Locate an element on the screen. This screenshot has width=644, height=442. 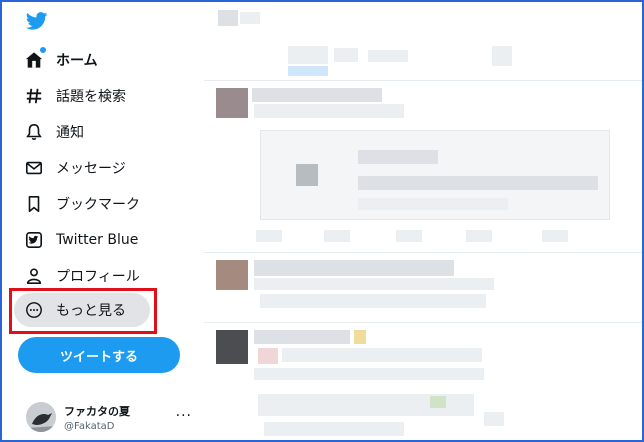
twitter-logo-icon is located at coordinates (36, 21).